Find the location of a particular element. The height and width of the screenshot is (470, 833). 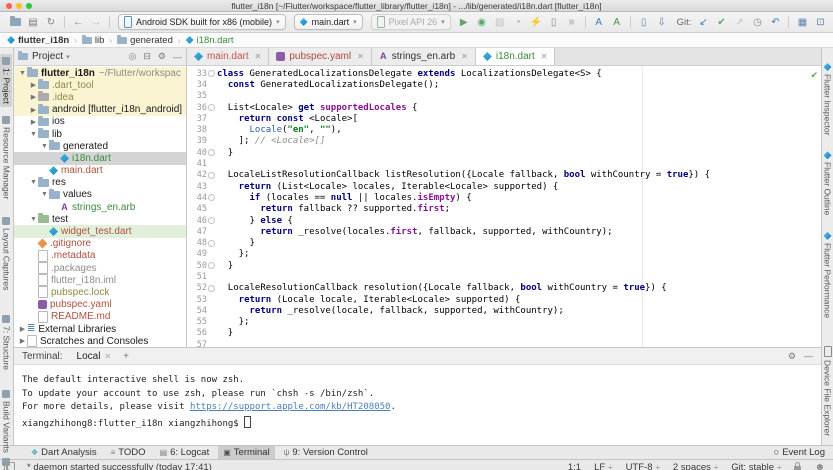

tool-window-button-dart-analysis: ❖ Dart Analysis is located at coordinates (64, 452).